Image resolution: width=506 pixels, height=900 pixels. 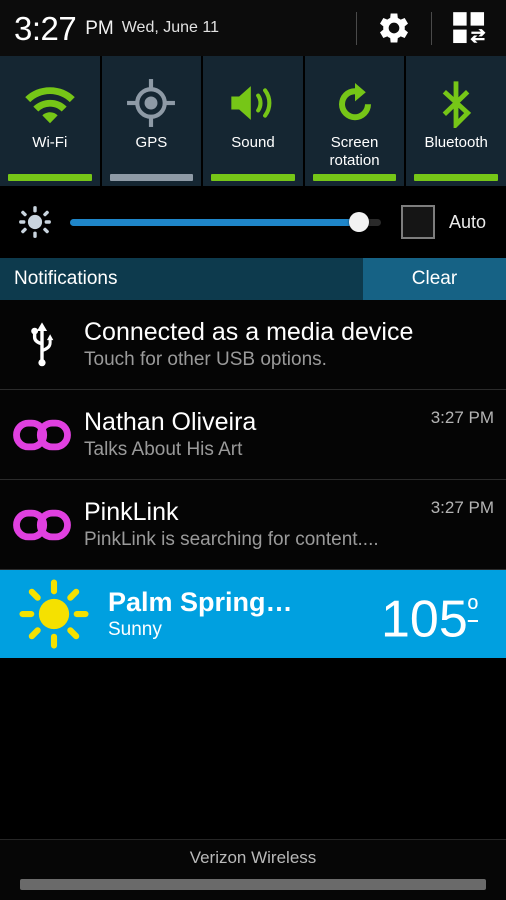 I want to click on status-bar: 3:27 PM Wed, June 11, so click(x=253, y=28).